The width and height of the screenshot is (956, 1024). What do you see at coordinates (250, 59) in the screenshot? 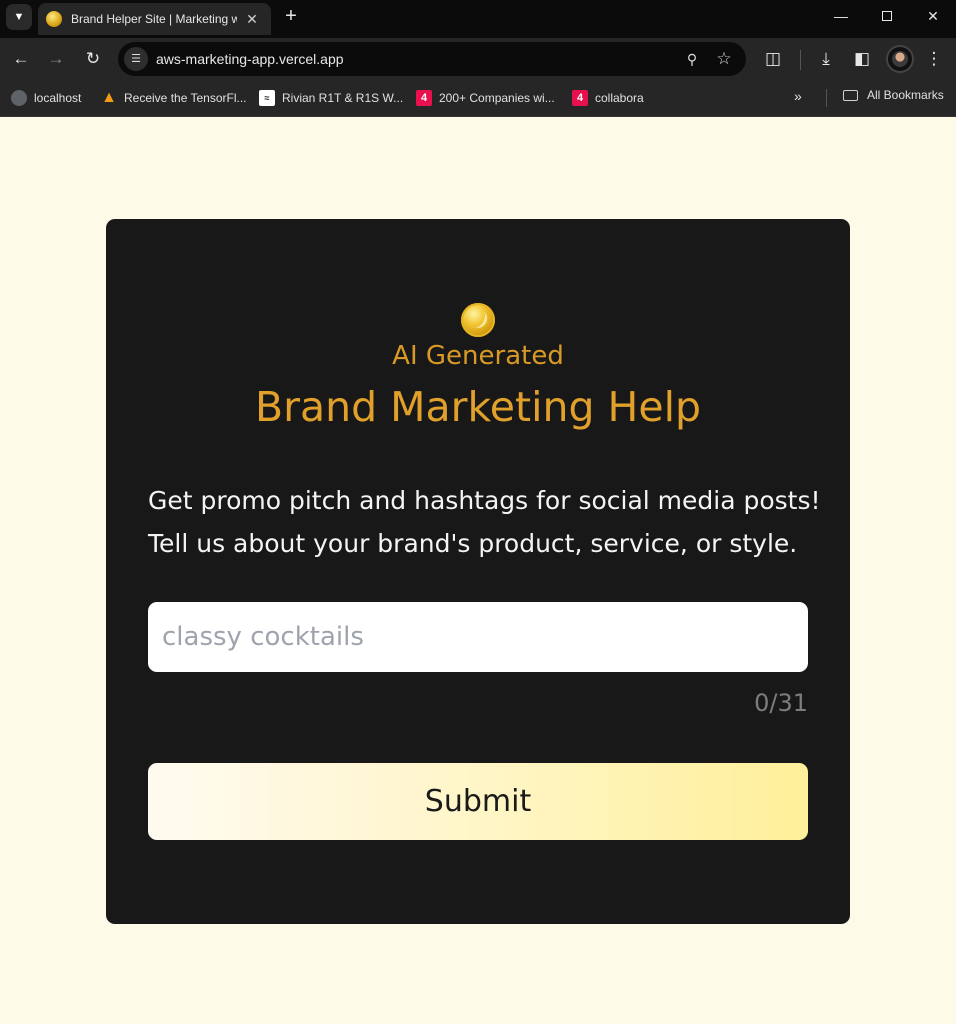
I see `url-text: aws-marketing-app.vercel.app` at bounding box center [250, 59].